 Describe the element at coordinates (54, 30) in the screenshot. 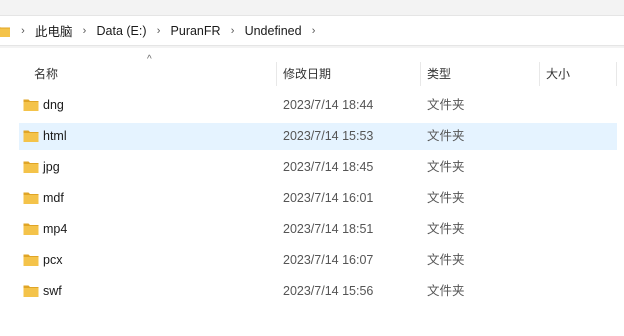

I see `breadcrumb-this-pc: 此电脑` at that location.